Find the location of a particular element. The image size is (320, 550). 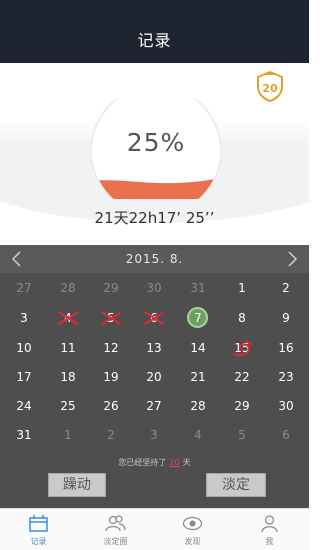

eye-icon is located at coordinates (192, 523).